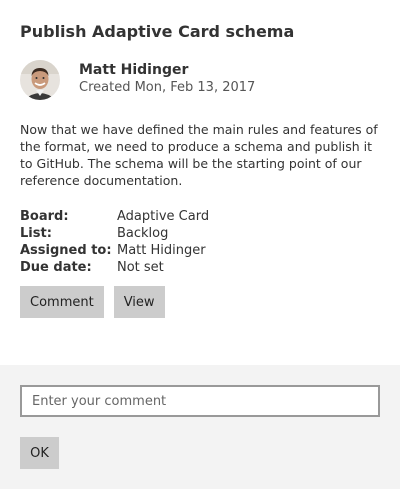 This screenshot has height=489, width=400. I want to click on author-info: Matt Hidinger Created Mon, Feb 13, 2017, so click(167, 79).